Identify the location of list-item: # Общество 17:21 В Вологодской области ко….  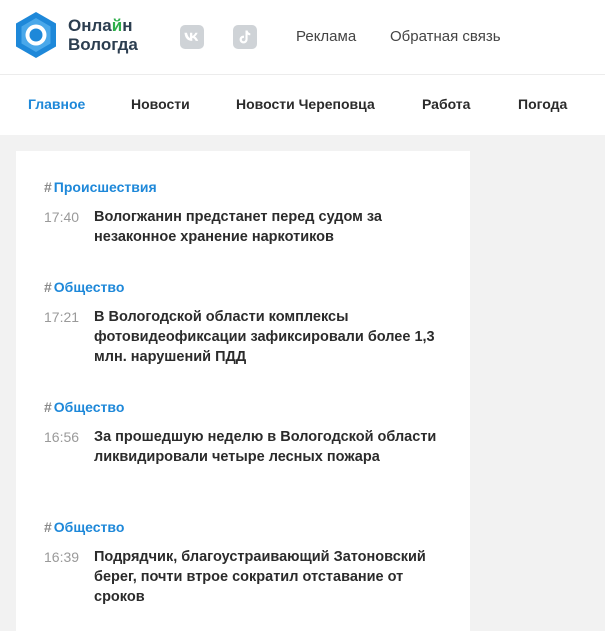
(244, 322).